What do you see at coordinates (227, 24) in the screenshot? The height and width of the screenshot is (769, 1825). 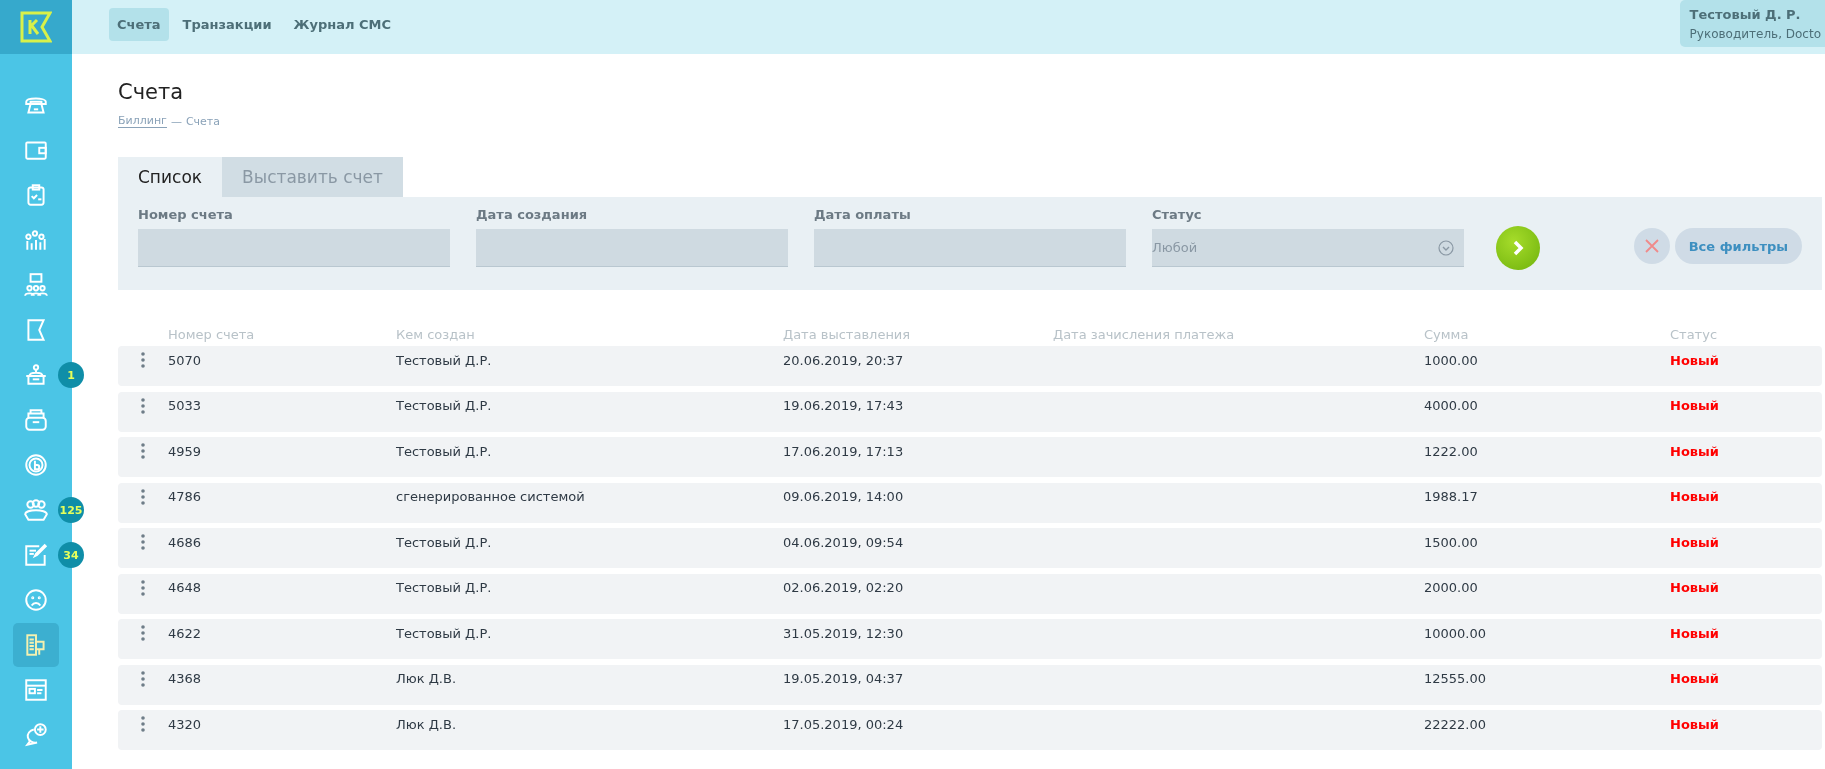 I see `nav-tab: Транзакции` at bounding box center [227, 24].